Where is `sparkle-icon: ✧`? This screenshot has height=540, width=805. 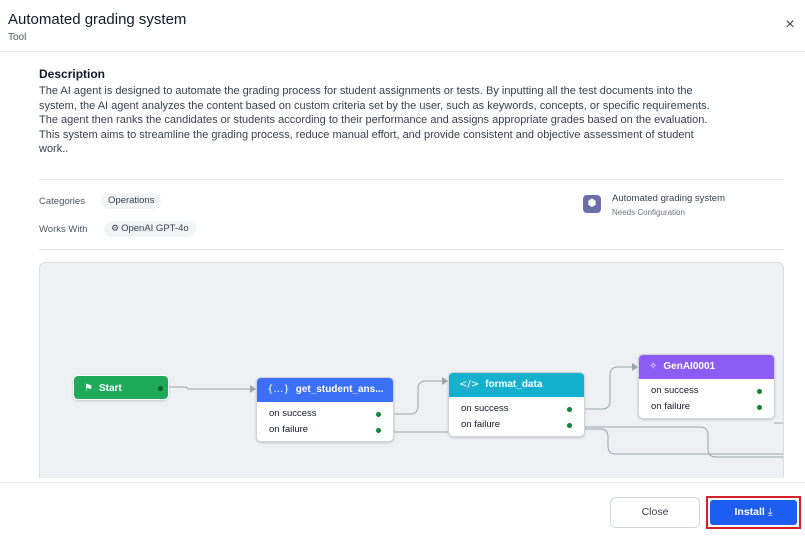 sparkle-icon: ✧ is located at coordinates (653, 366).